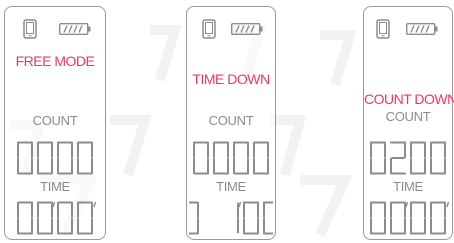 The height and width of the screenshot is (243, 454). What do you see at coordinates (231, 79) in the screenshot?
I see `mode-label: TIME DOWN` at bounding box center [231, 79].